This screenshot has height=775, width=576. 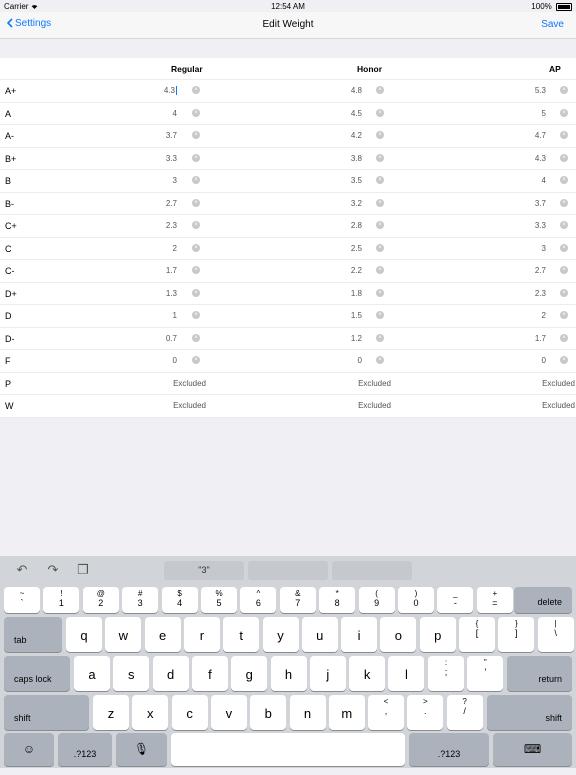 I want to click on weight-ap-field: 4.7, so click(x=526, y=135).